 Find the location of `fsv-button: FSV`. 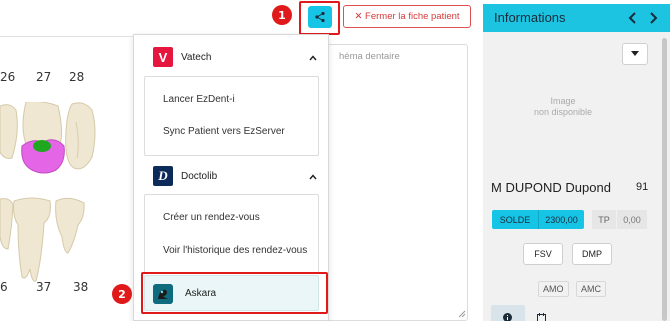

fsv-button: FSV is located at coordinates (543, 254).